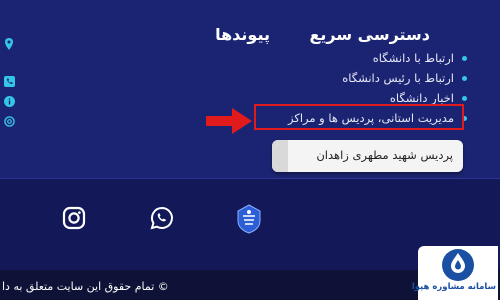 The image size is (500, 300). Describe the element at coordinates (10, 82) in the screenshot. I see `phone-icon` at that location.